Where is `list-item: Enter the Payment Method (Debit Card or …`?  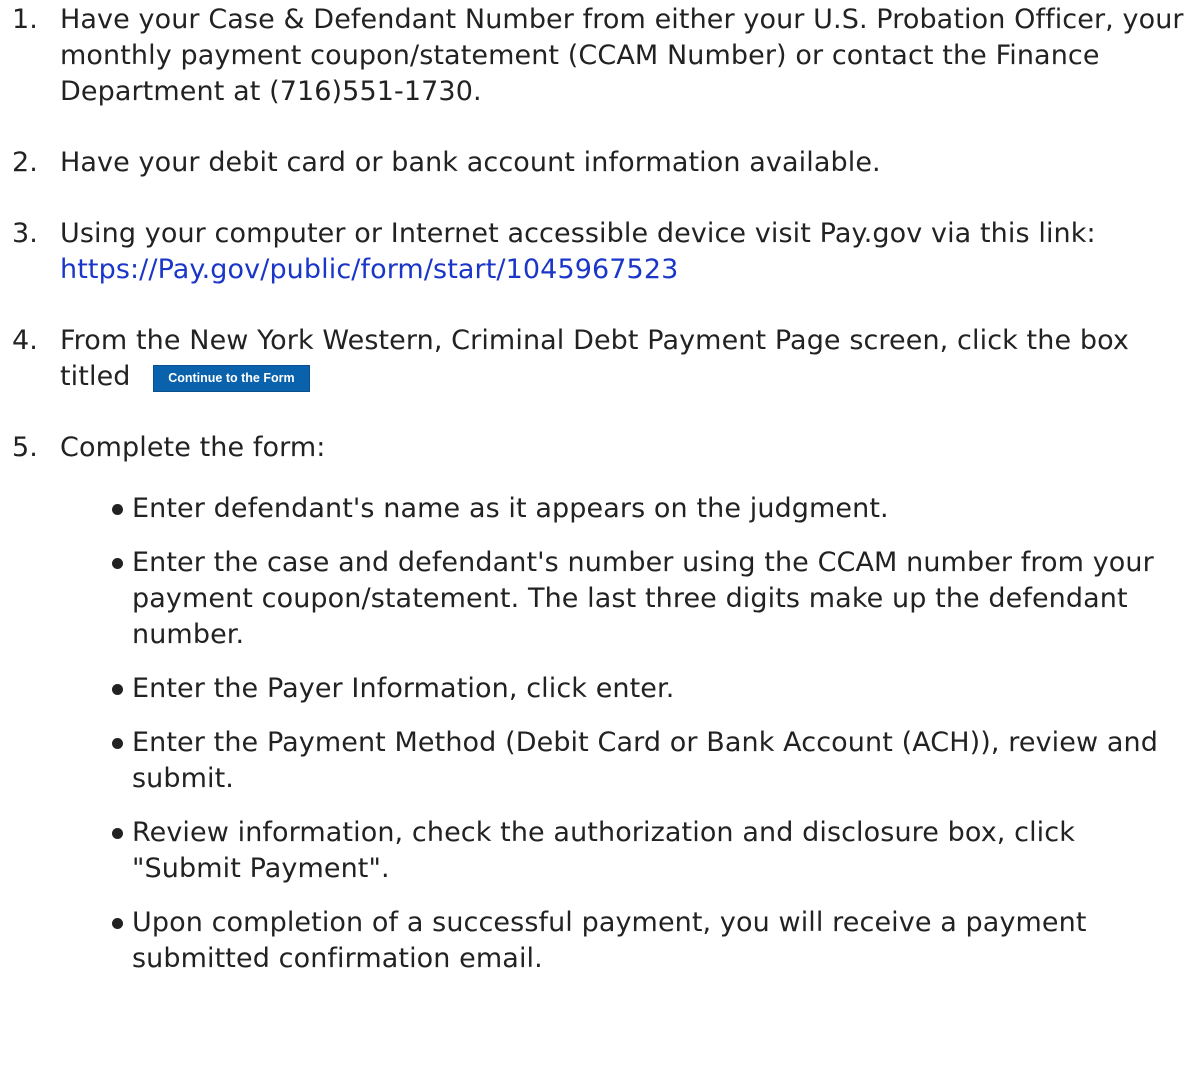
list-item: Enter the Payment Method (Debit Card or … is located at coordinates (622, 761).